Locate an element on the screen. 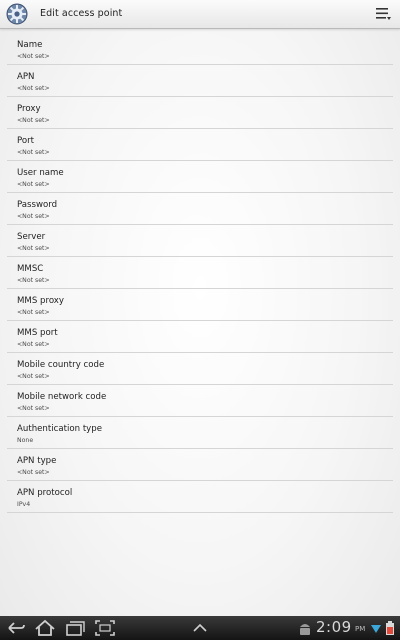  setting-value: None is located at coordinates (25, 440).